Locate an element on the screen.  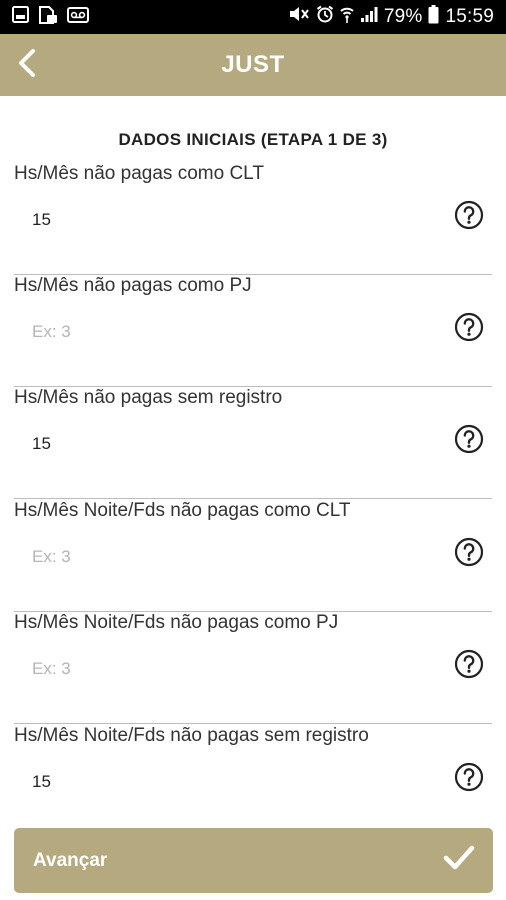
night-hours-no-registration-input is located at coordinates (212, 782).